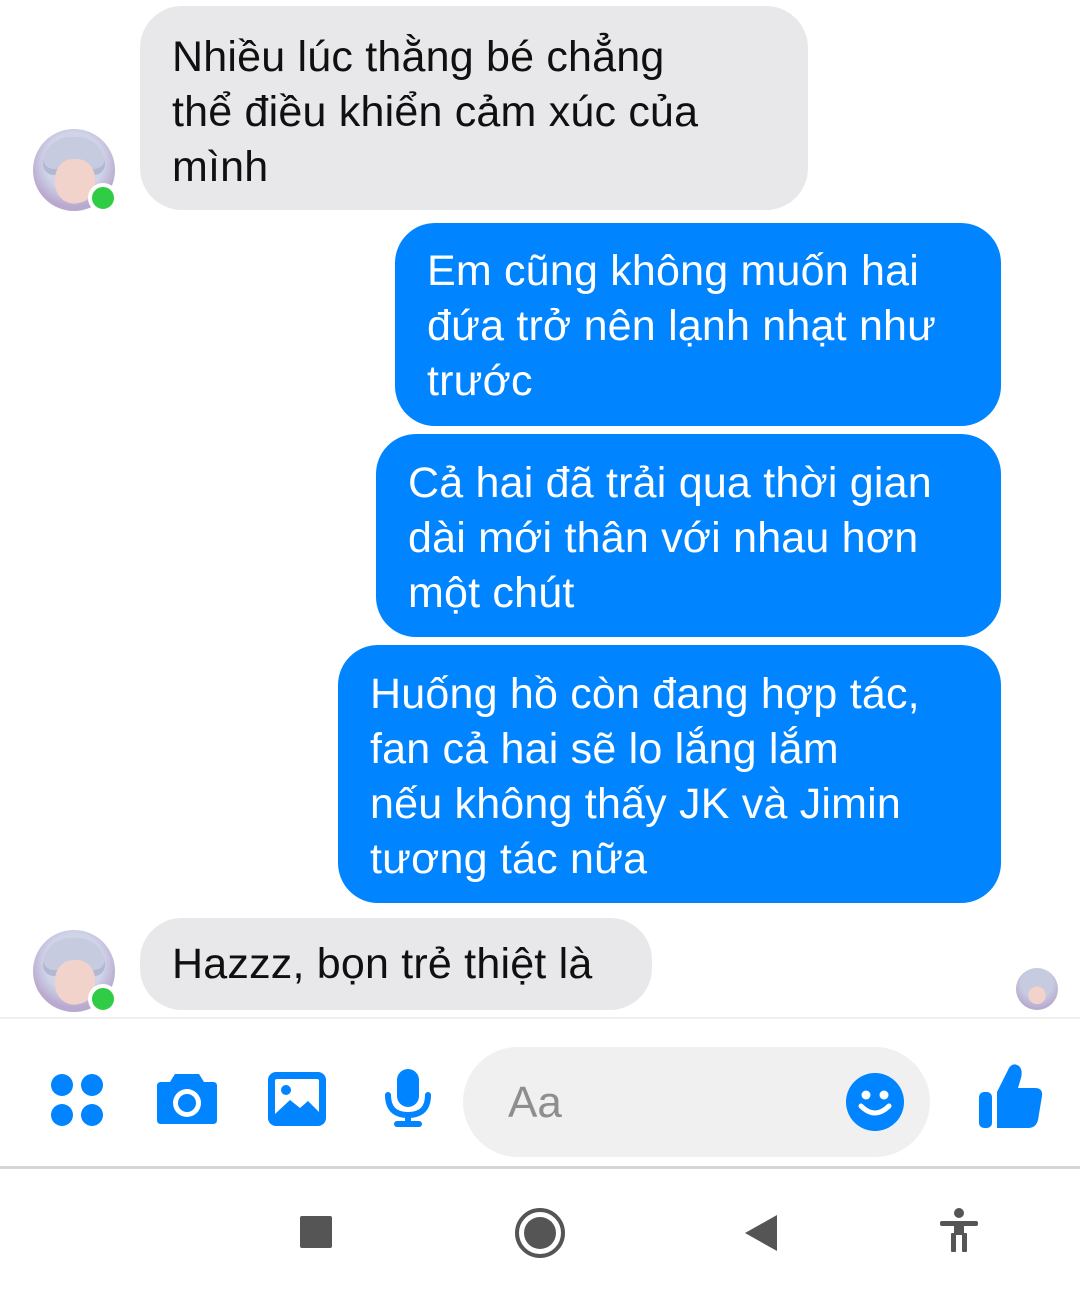  I want to click on seen-avatar-indicator, so click(1037, 989).